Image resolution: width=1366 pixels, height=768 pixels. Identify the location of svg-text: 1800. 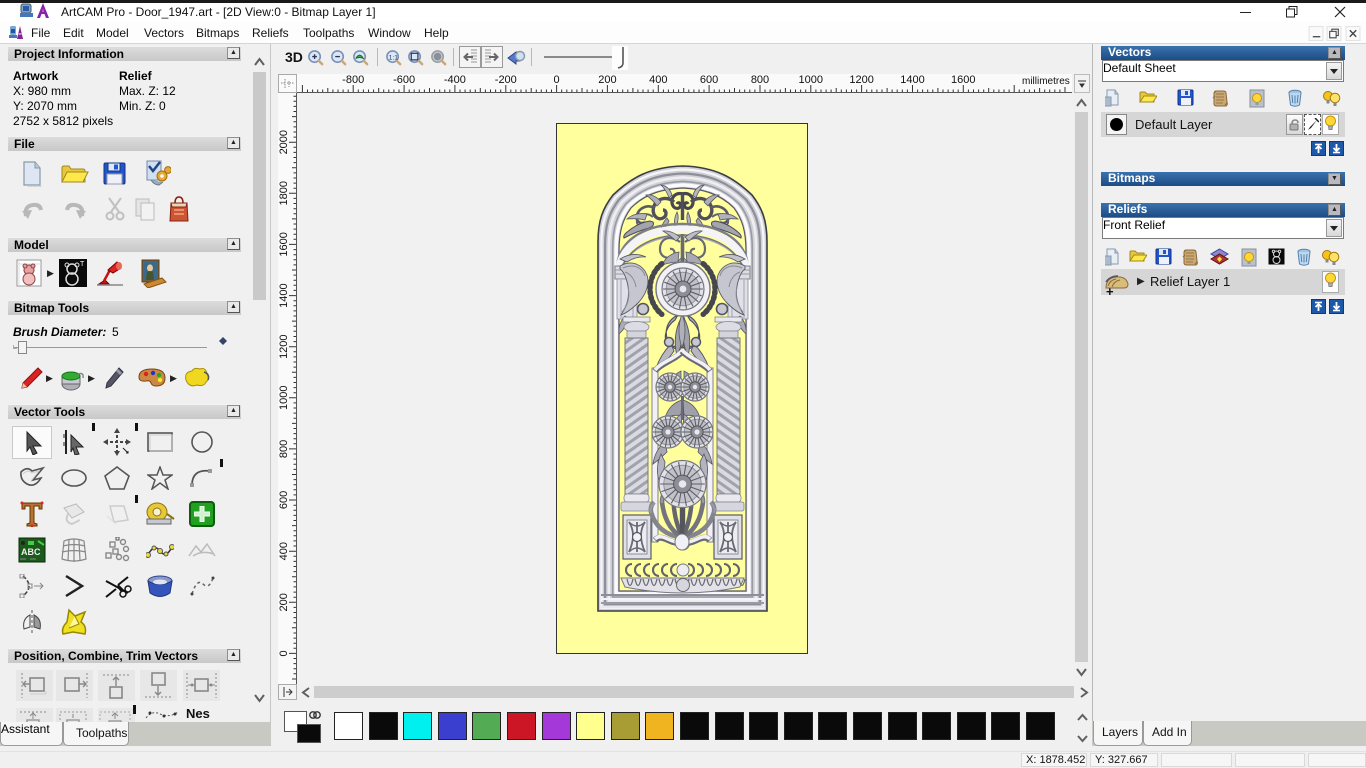
(284, 193).